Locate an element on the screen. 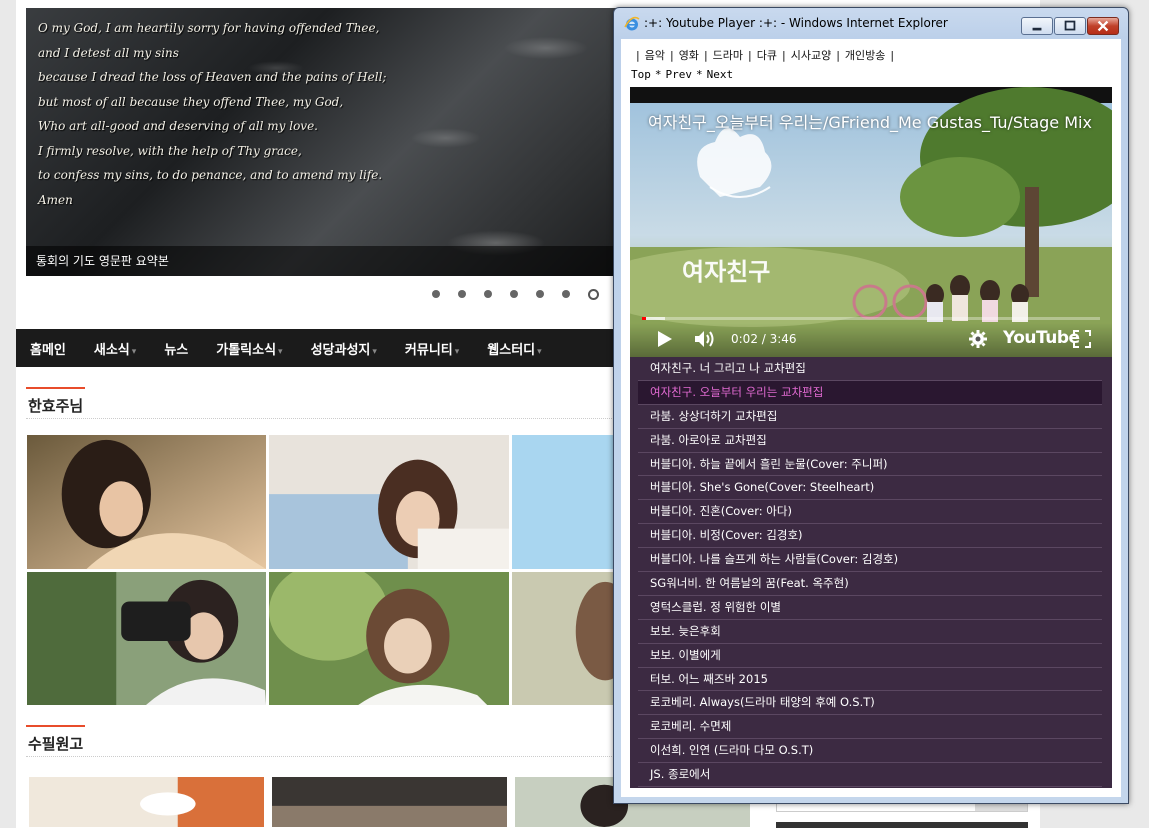 This screenshot has height=828, width=1149. playlist-item-active: 여자친구. 오늘부터 우리는 교차편집 is located at coordinates (870, 392).